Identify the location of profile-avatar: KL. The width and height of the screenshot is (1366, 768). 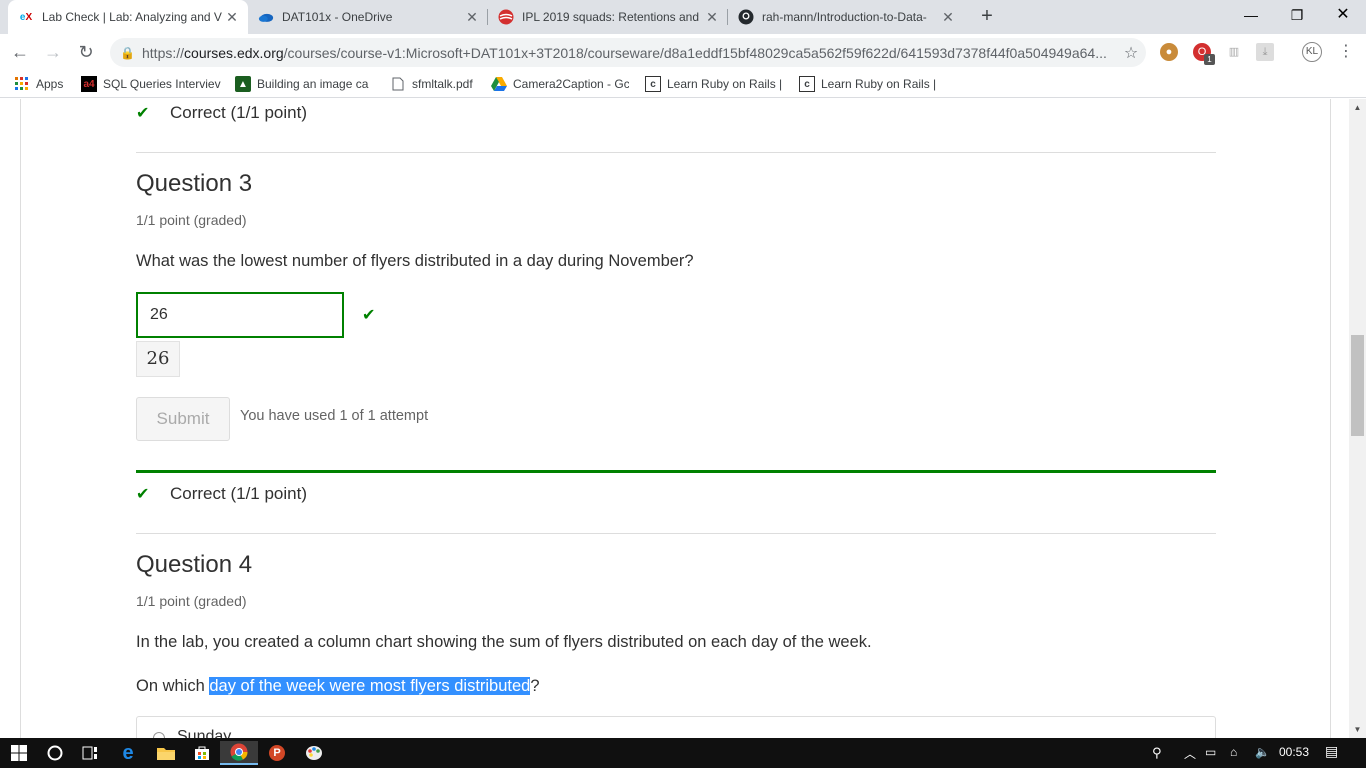
(1312, 52).